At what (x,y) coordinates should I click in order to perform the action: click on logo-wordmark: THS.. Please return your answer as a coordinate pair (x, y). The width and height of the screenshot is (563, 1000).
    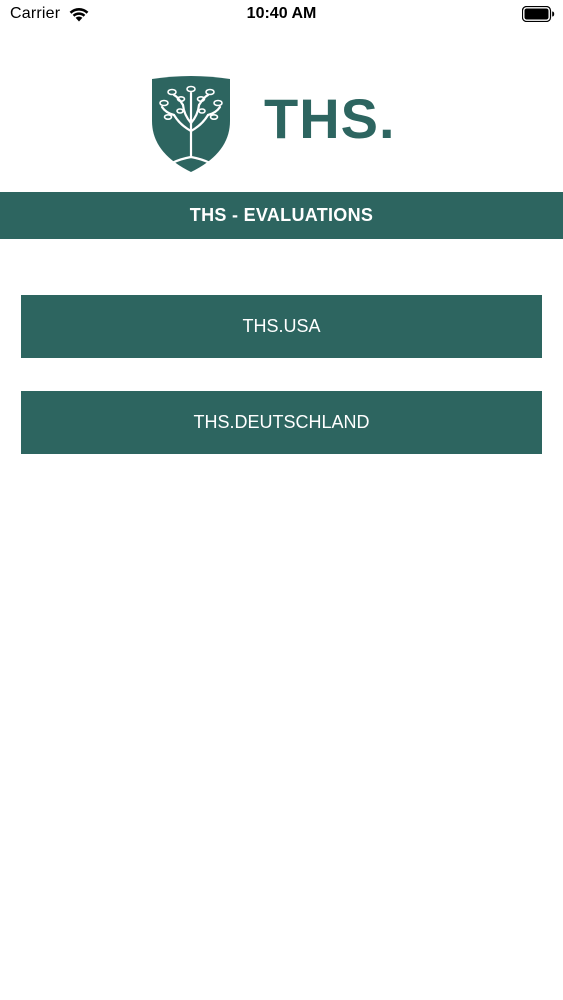
    Looking at the image, I should click on (330, 118).